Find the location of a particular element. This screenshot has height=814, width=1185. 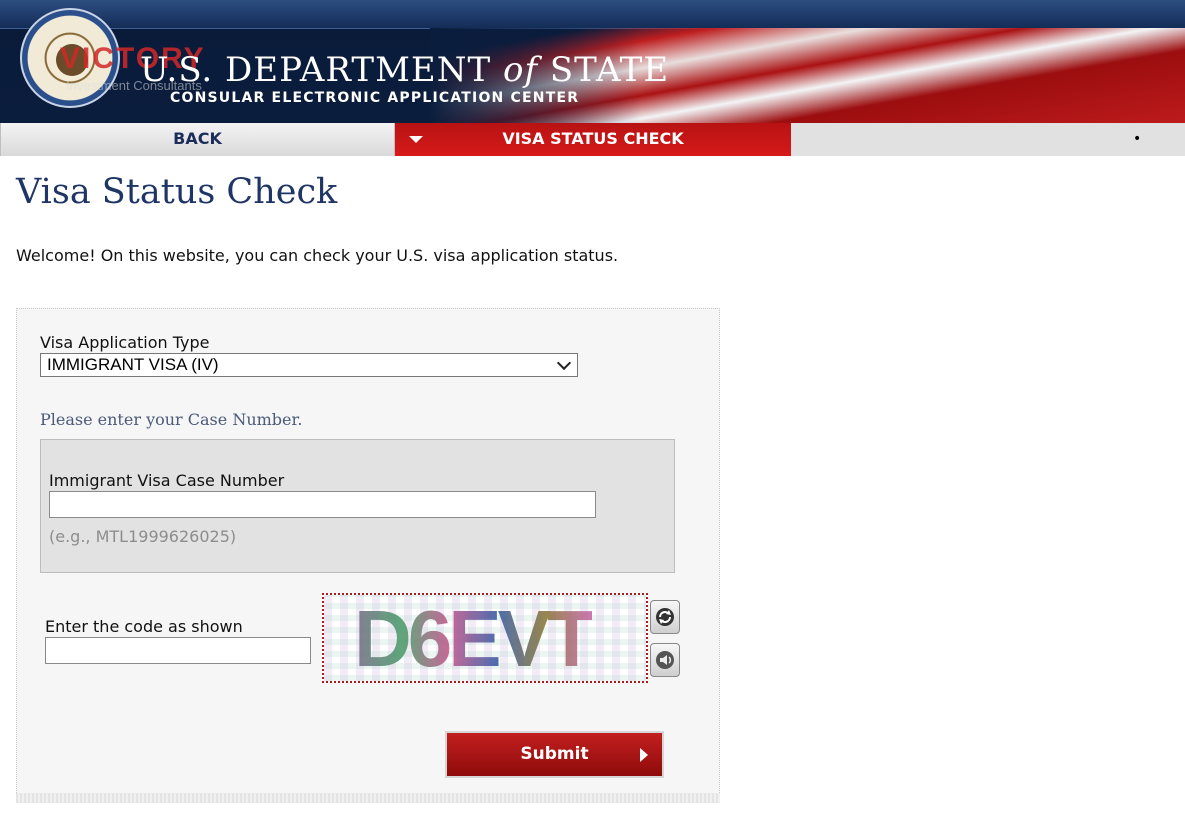

arrow-right-icon is located at coordinates (644, 755).